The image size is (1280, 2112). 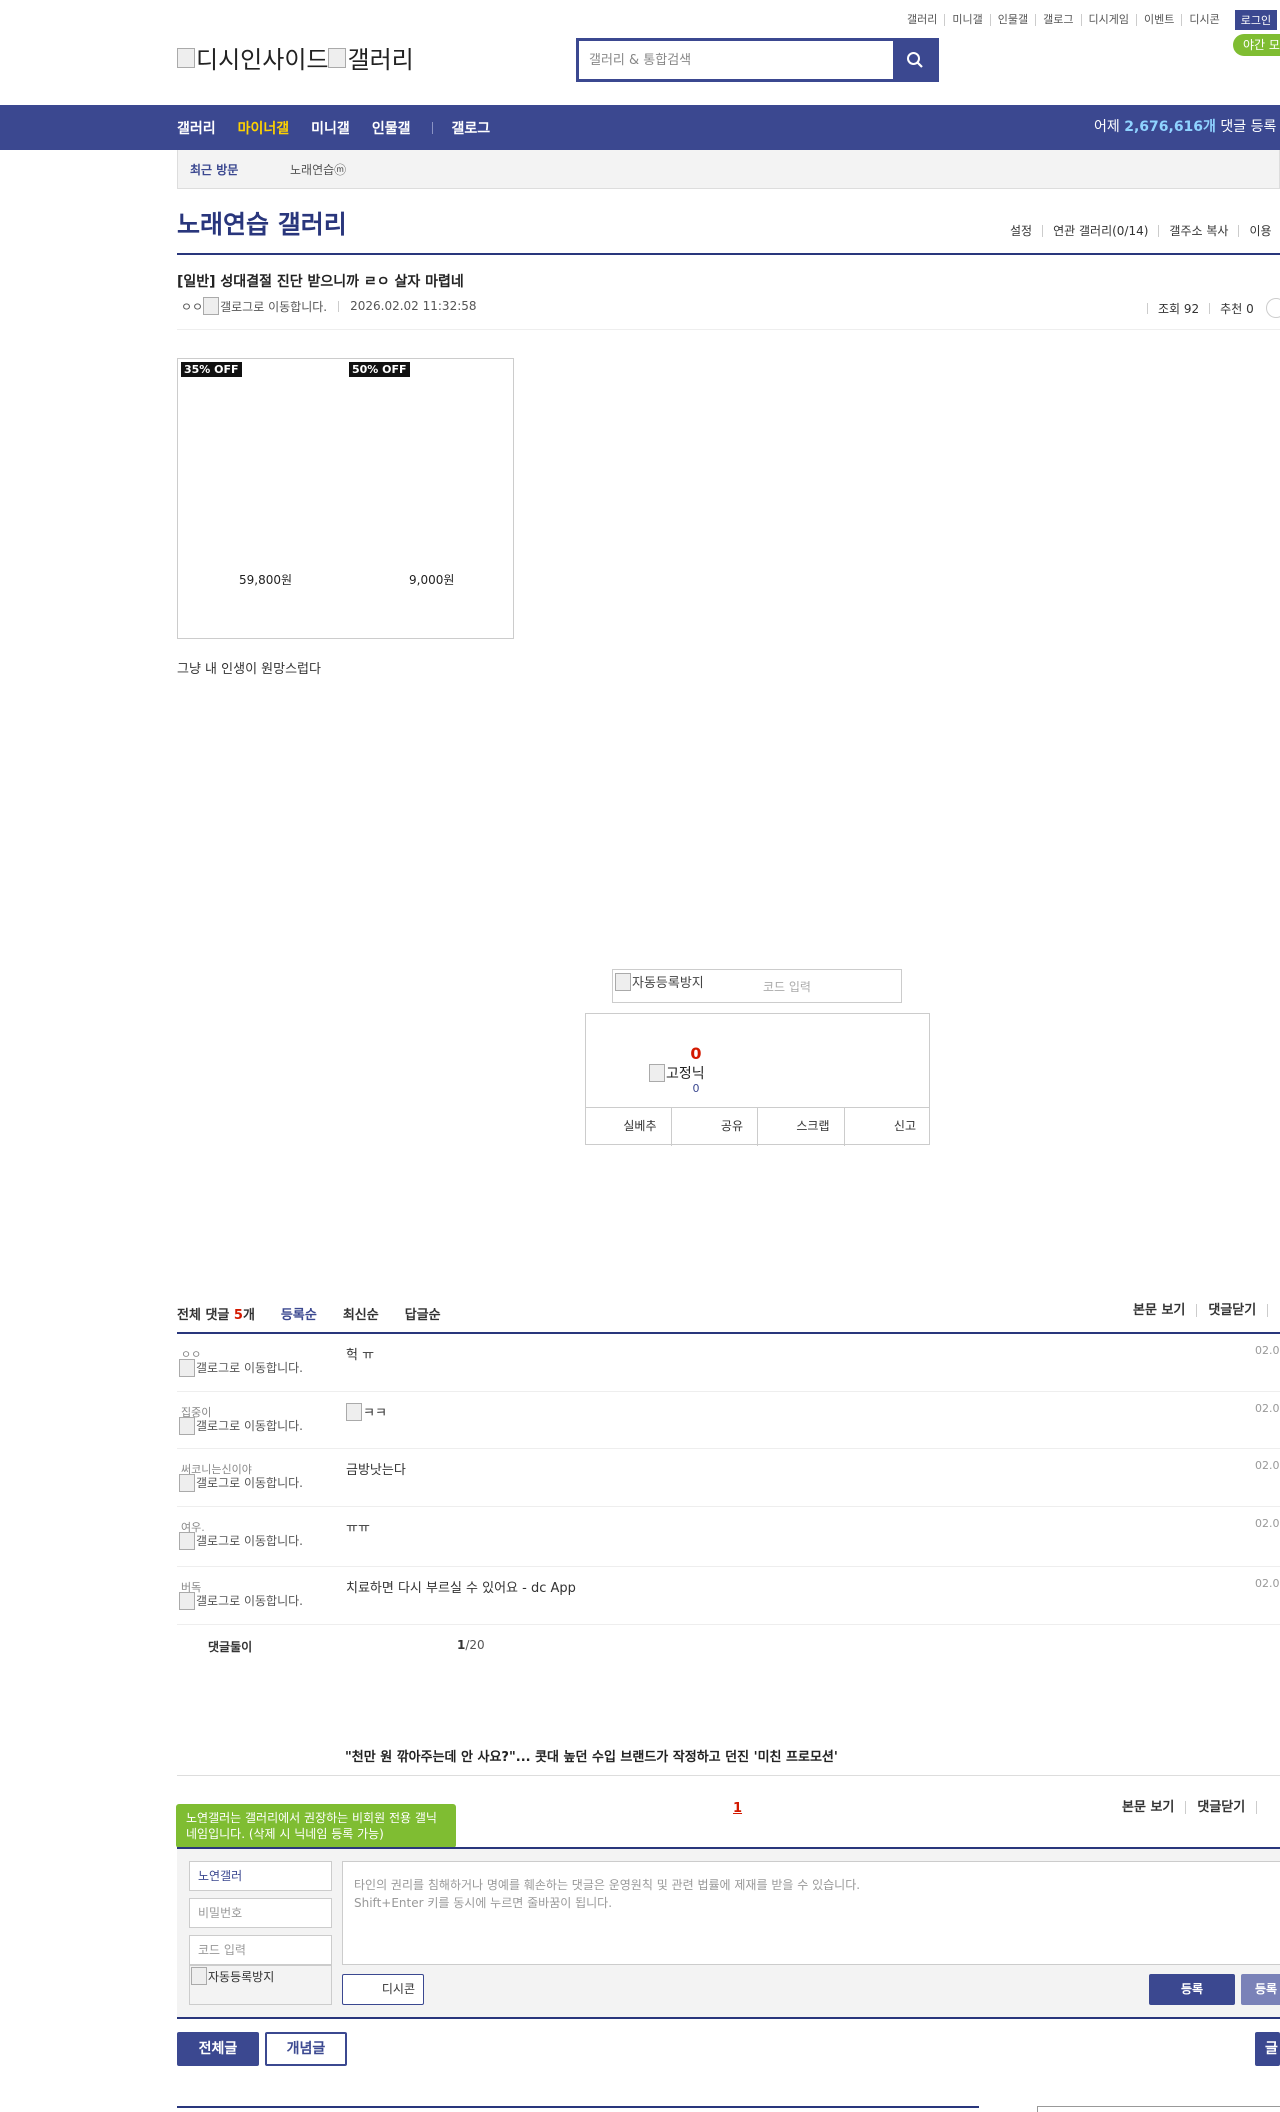 I want to click on submit-button: 등록, so click(x=1192, y=1989).